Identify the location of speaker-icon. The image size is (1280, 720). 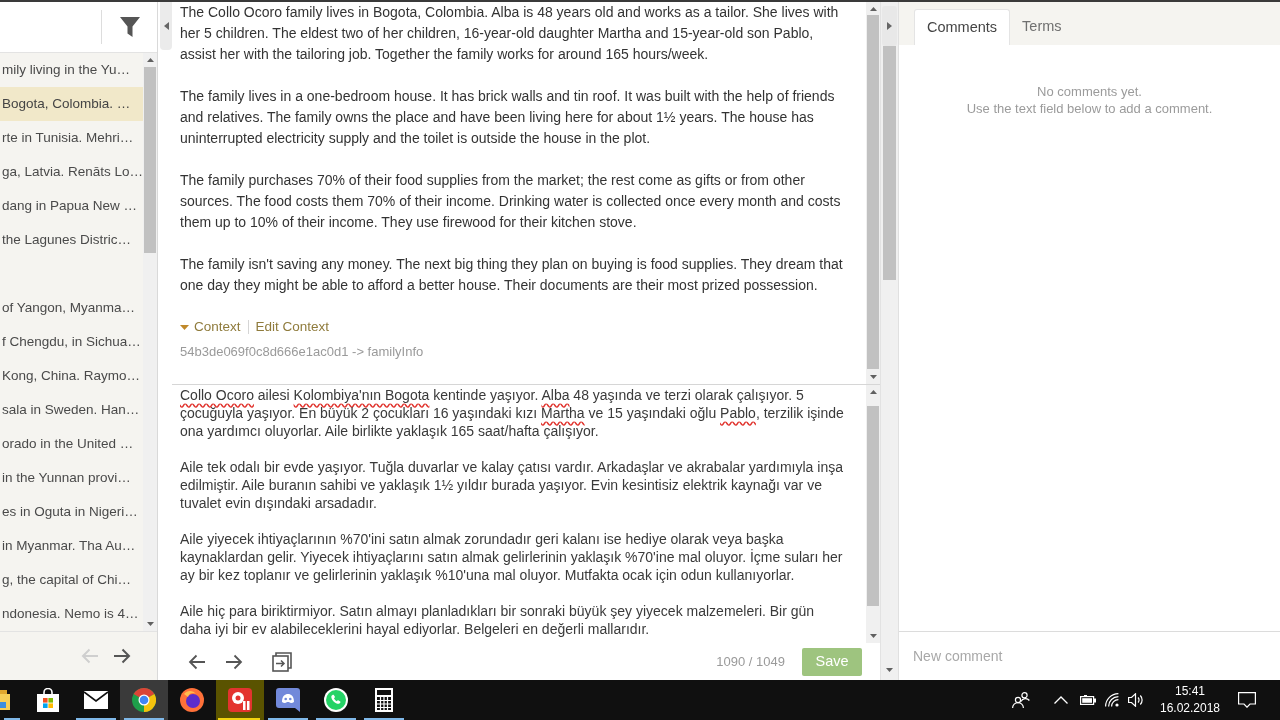
(1136, 700).